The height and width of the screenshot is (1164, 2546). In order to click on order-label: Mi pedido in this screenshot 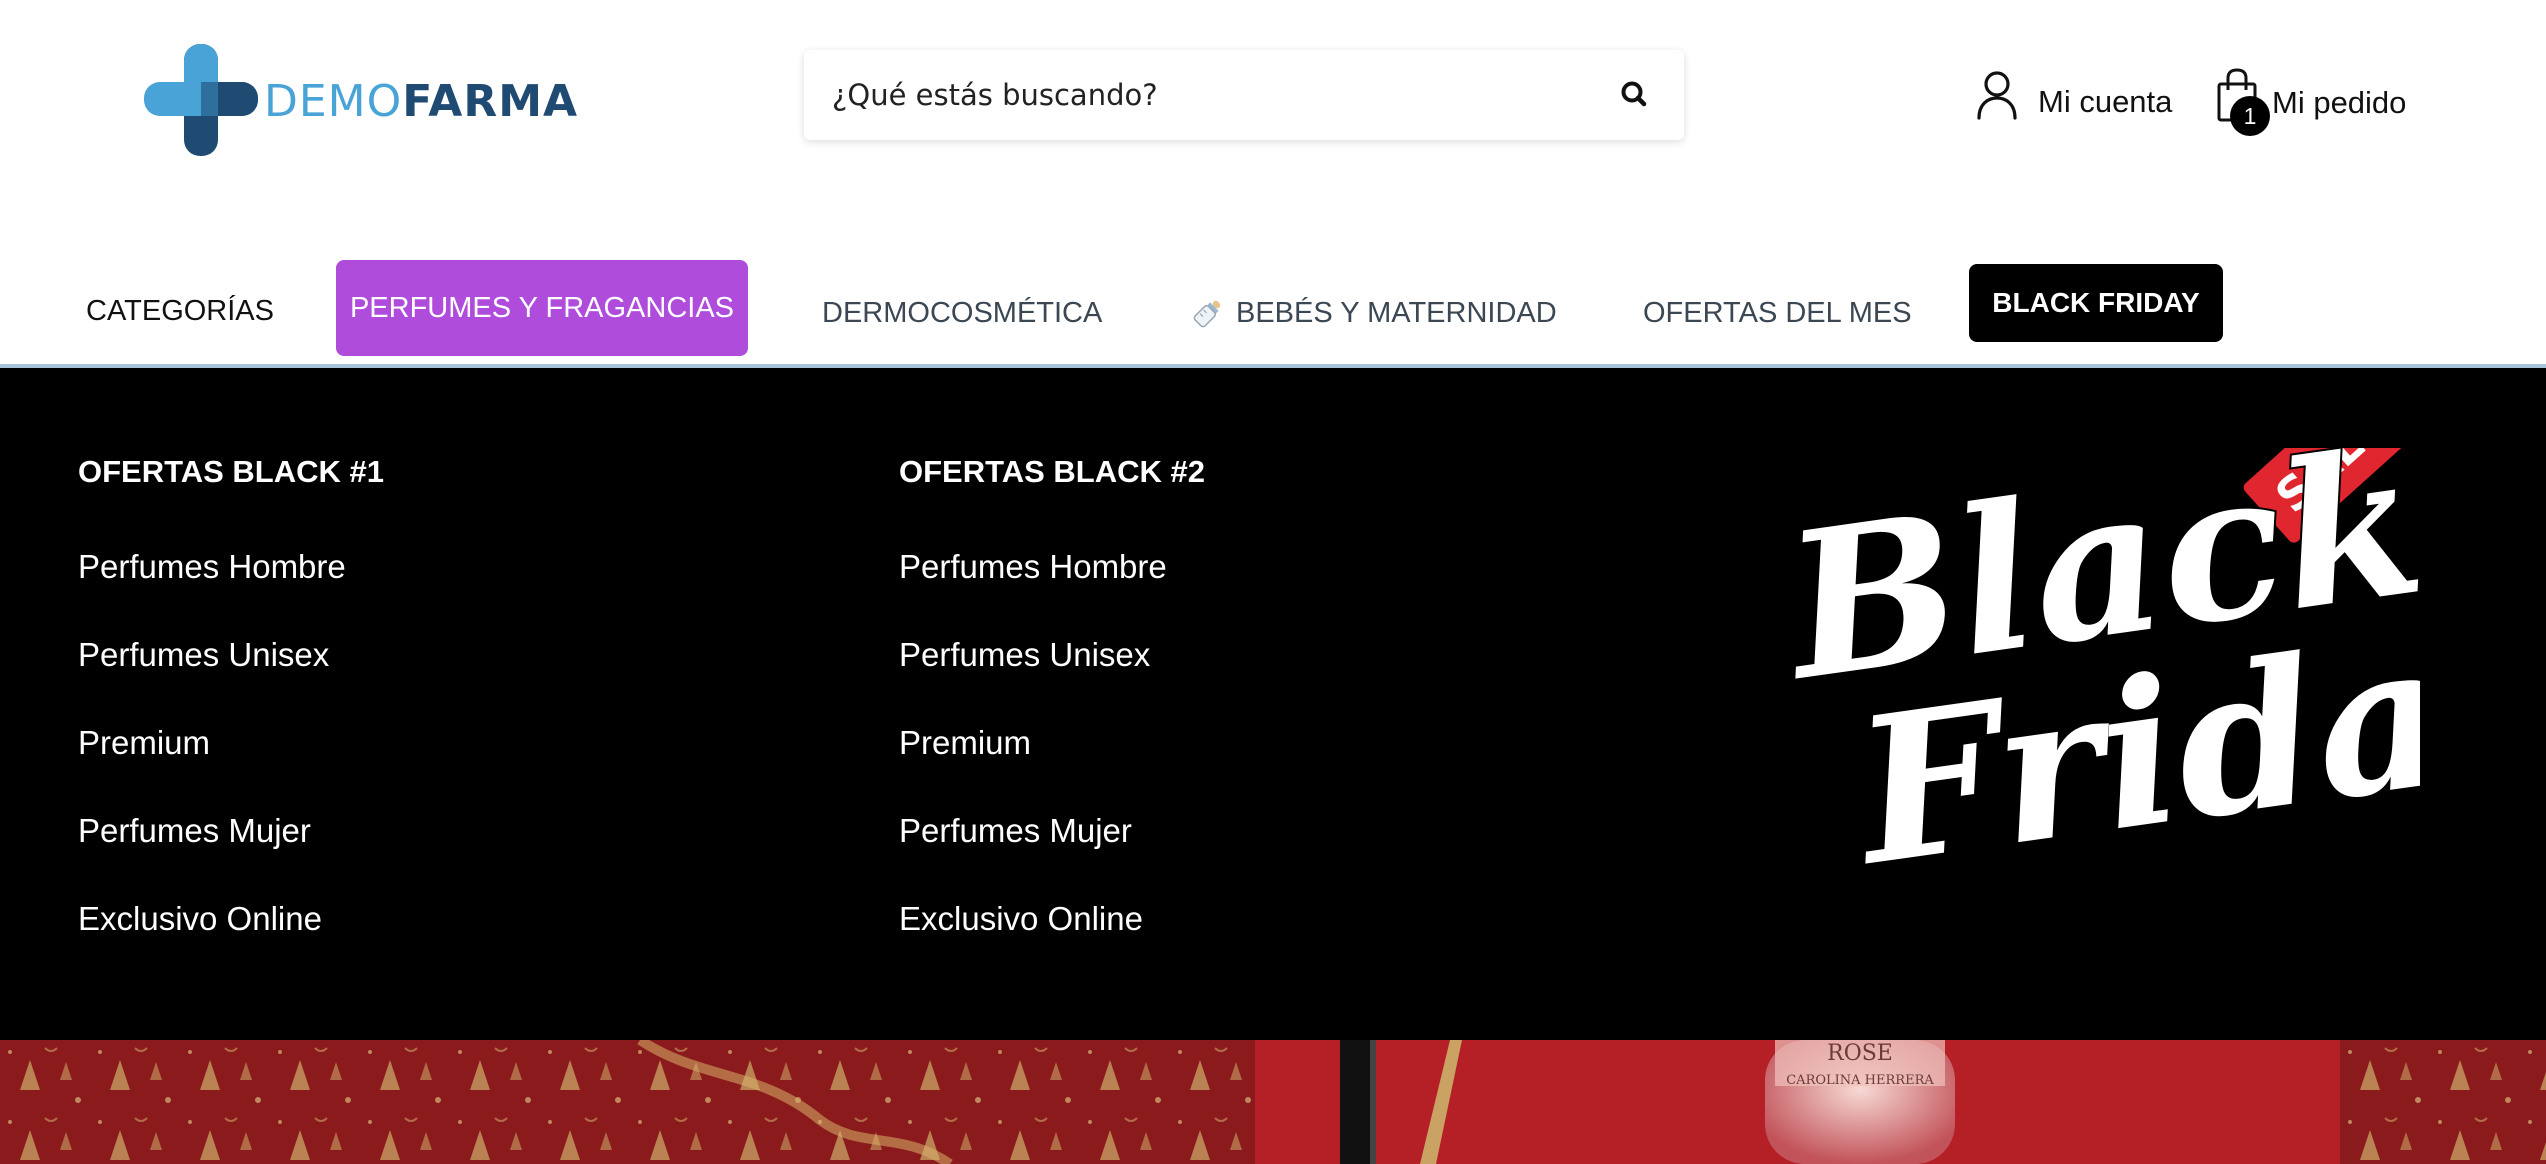, I will do `click(2339, 102)`.